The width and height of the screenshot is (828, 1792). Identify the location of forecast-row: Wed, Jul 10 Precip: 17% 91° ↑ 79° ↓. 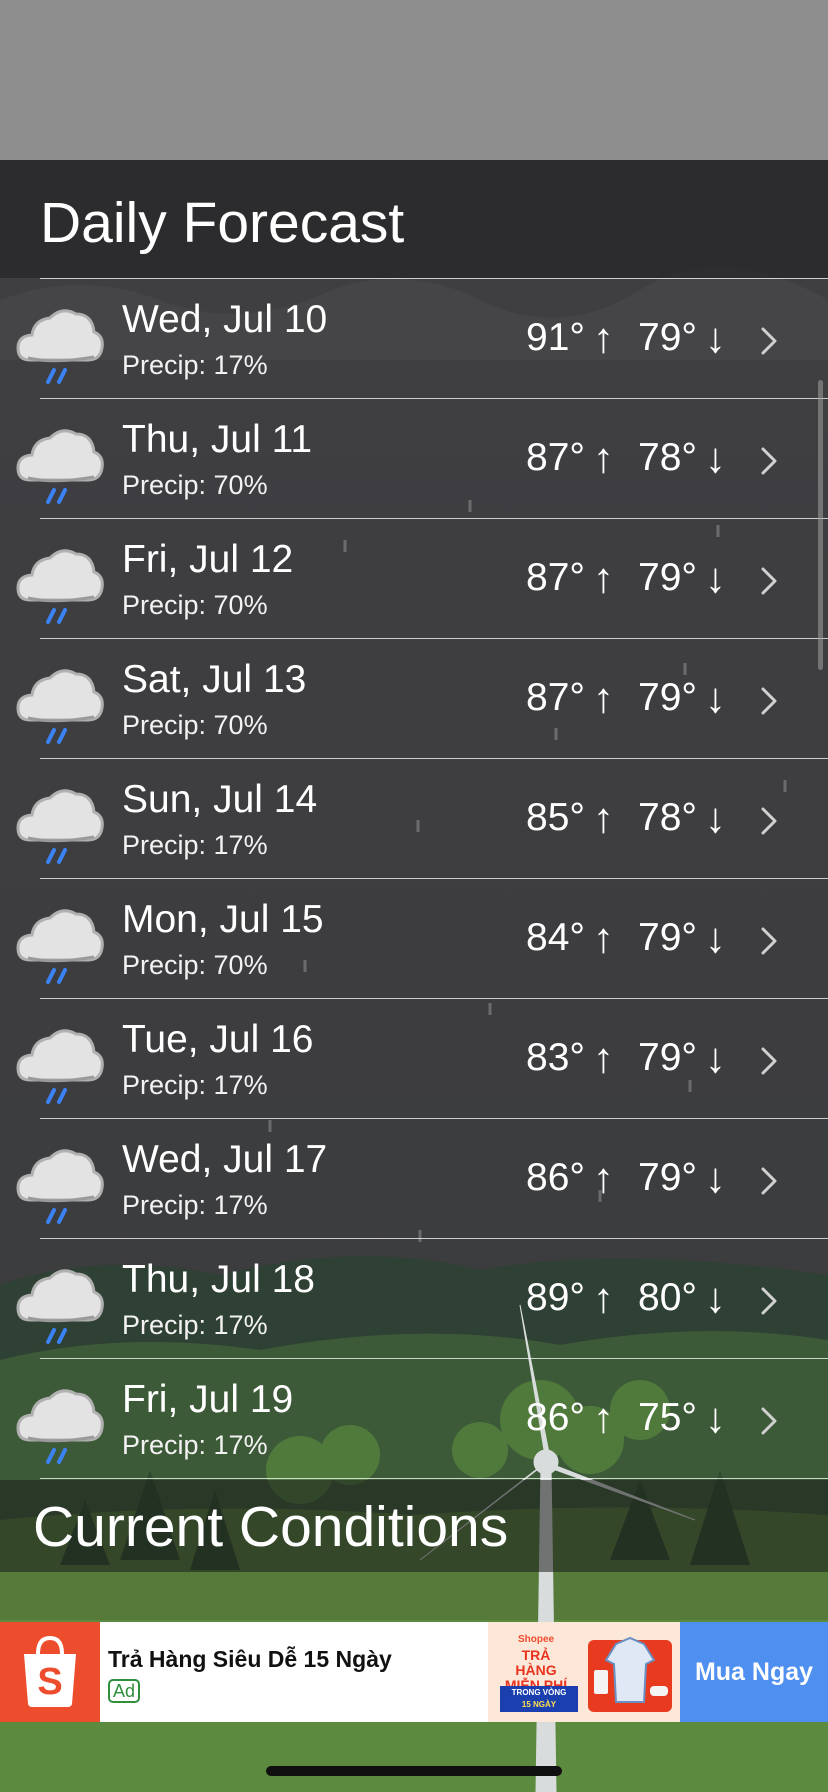
(414, 338).